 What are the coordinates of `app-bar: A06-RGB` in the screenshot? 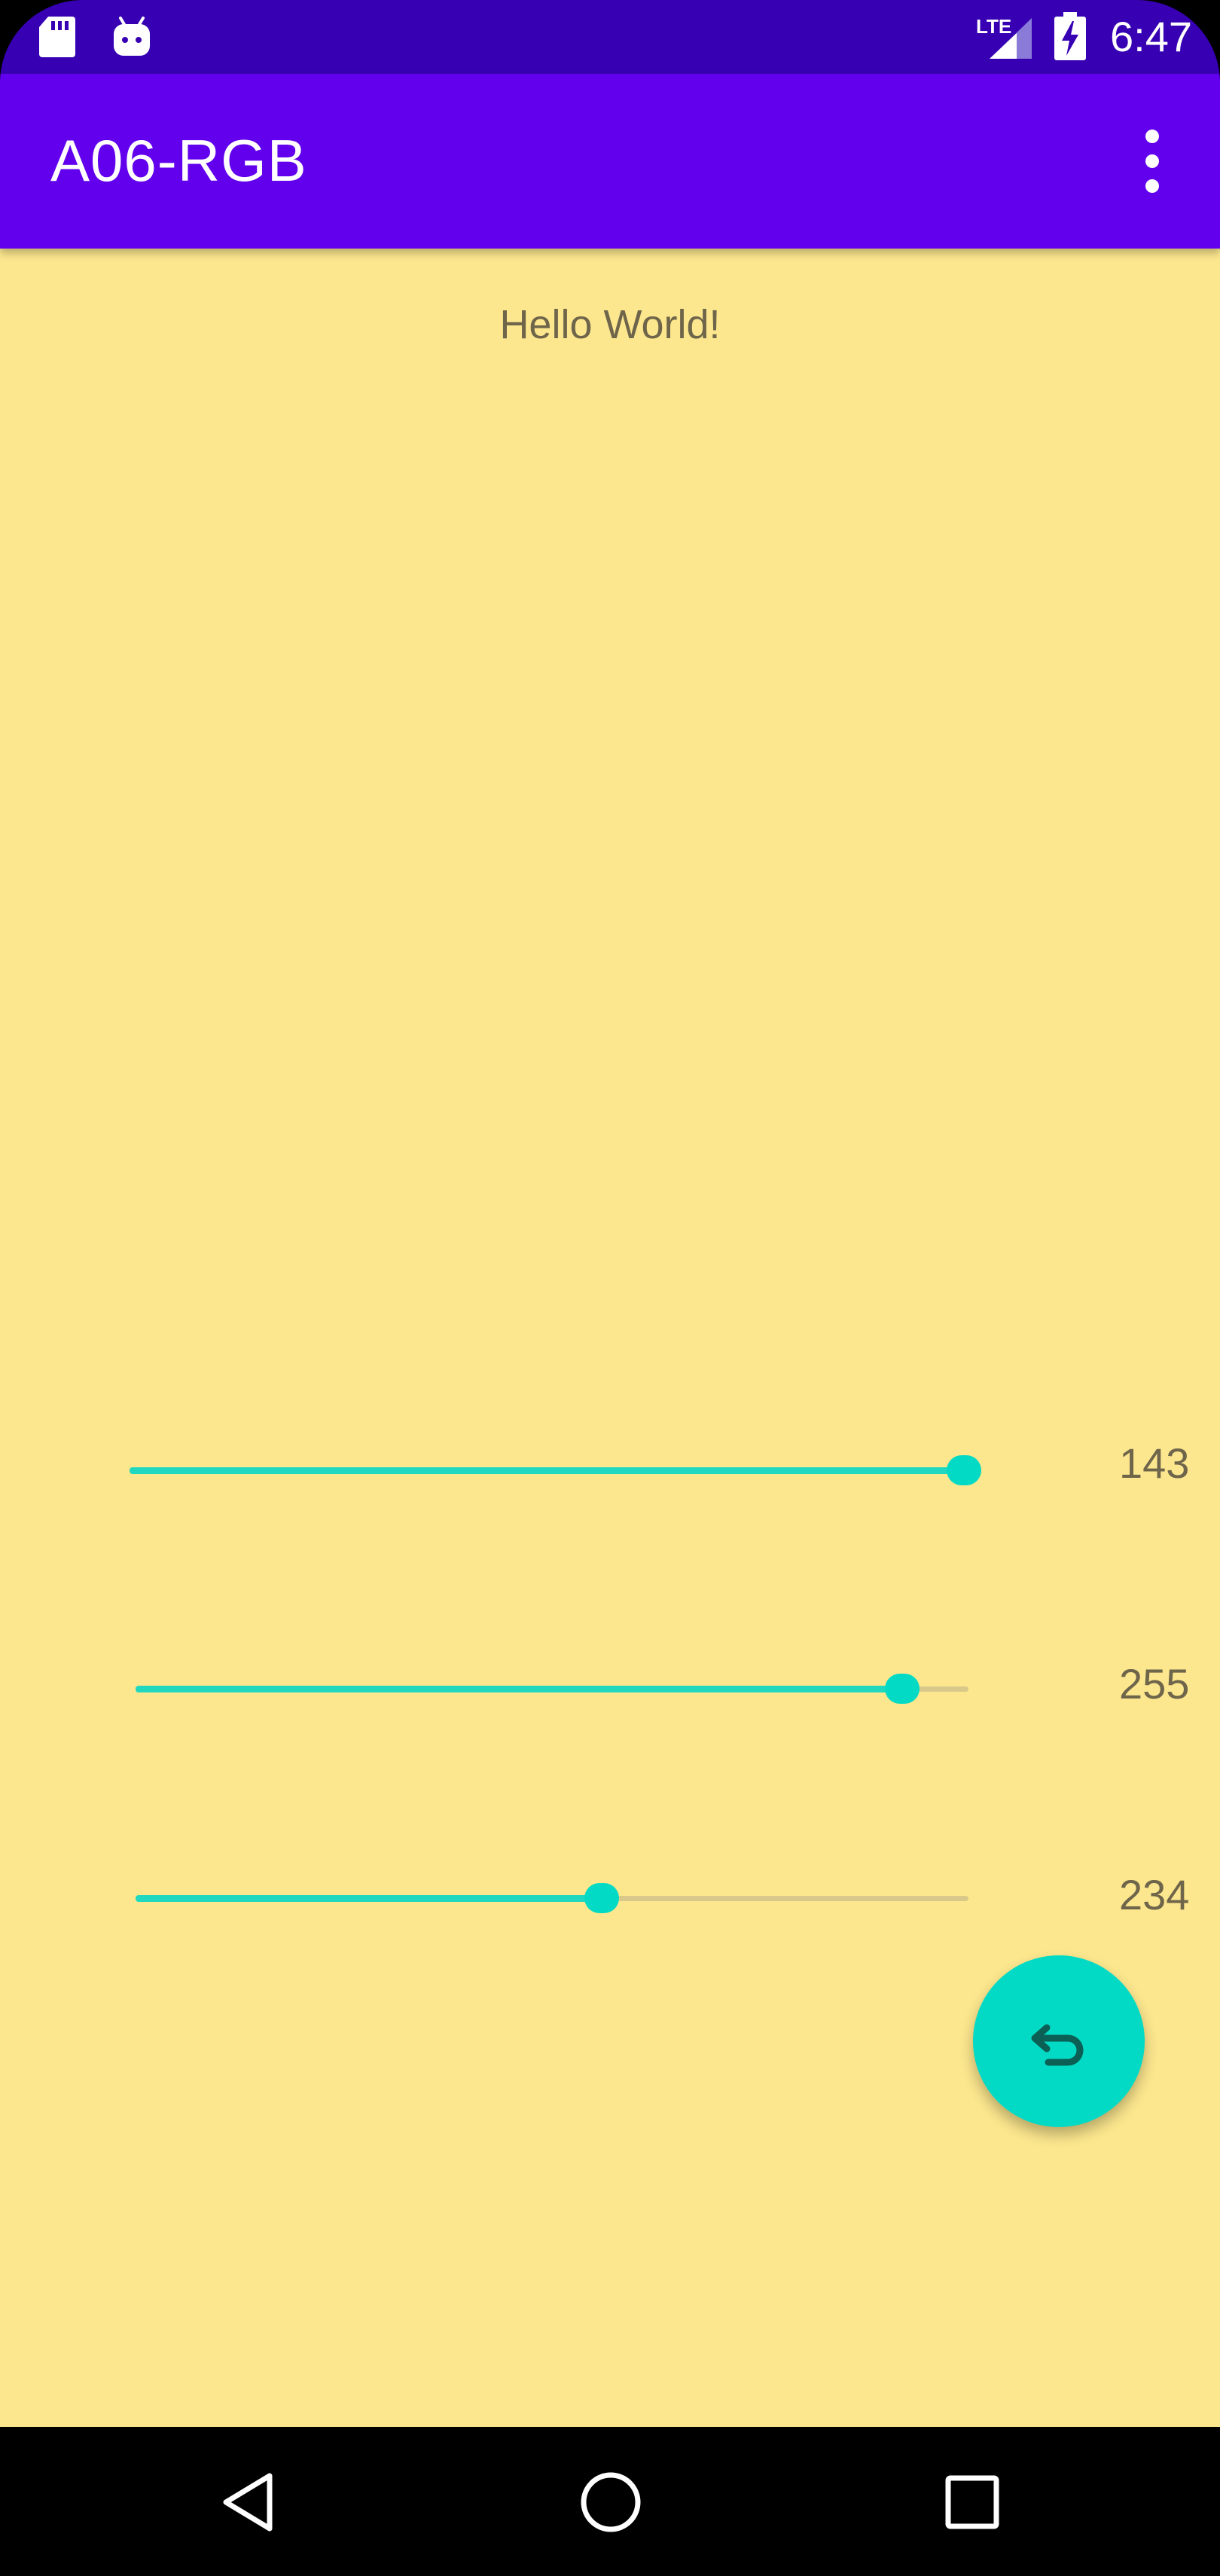 It's located at (610, 162).